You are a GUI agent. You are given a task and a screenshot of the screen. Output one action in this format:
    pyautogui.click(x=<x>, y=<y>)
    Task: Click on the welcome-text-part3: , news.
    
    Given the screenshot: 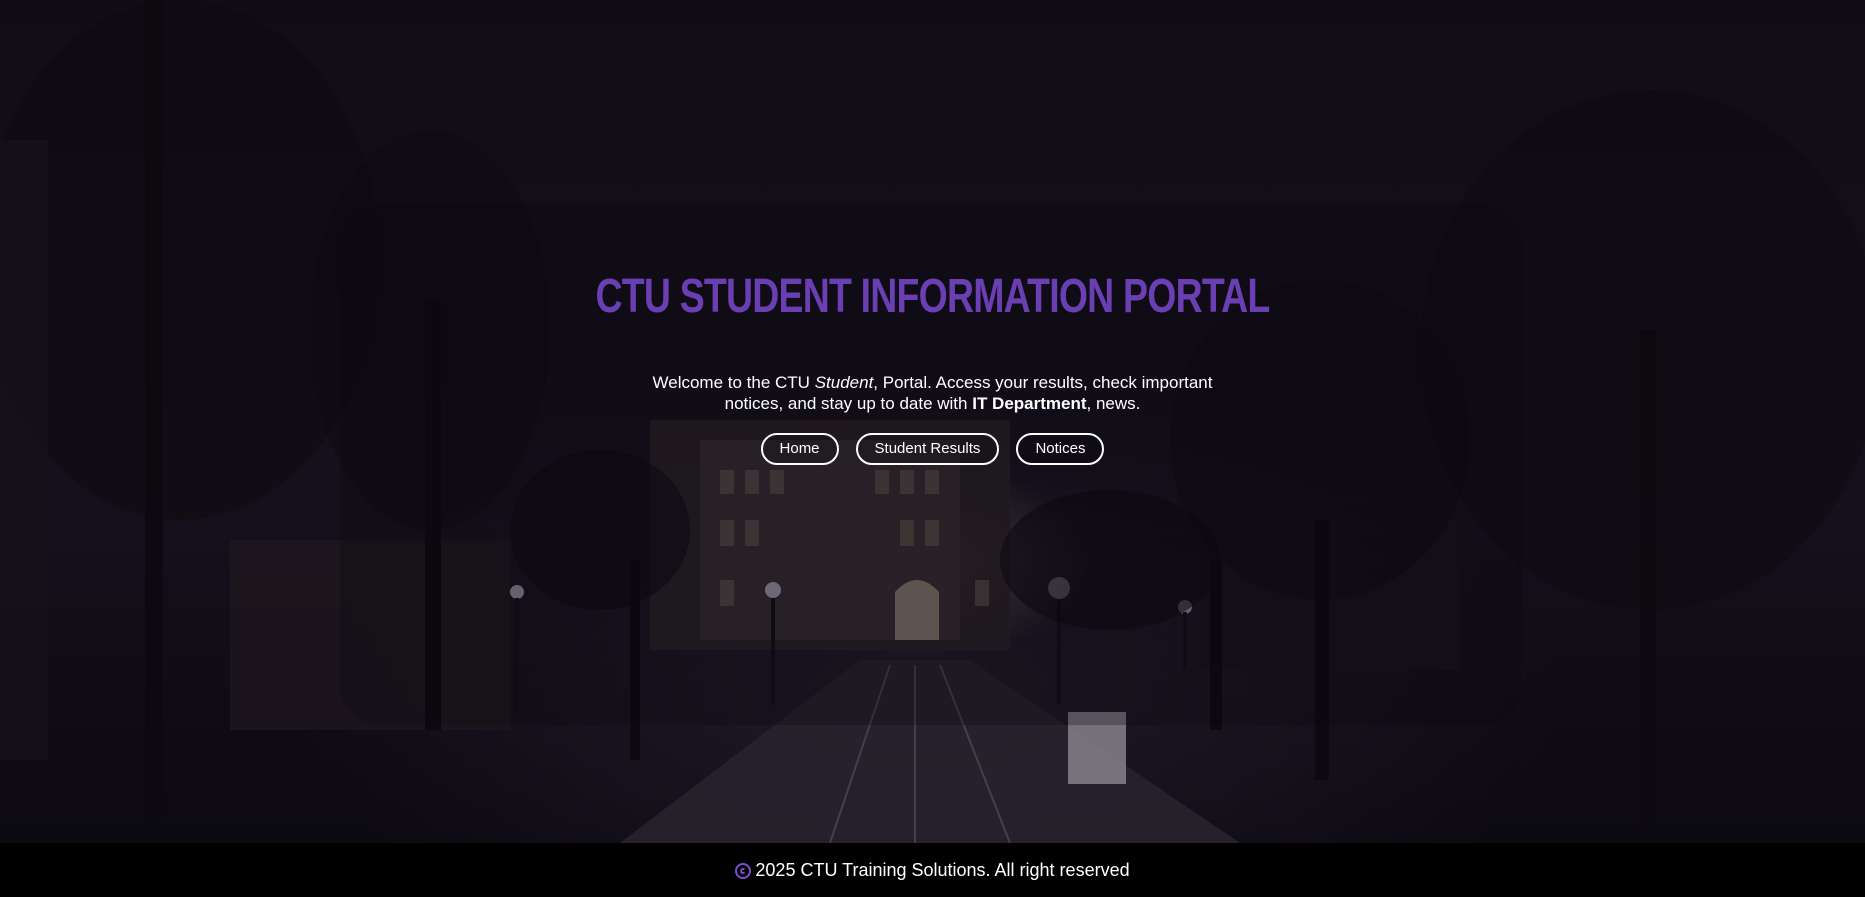 What is the action you would take?
    pyautogui.click(x=1113, y=403)
    